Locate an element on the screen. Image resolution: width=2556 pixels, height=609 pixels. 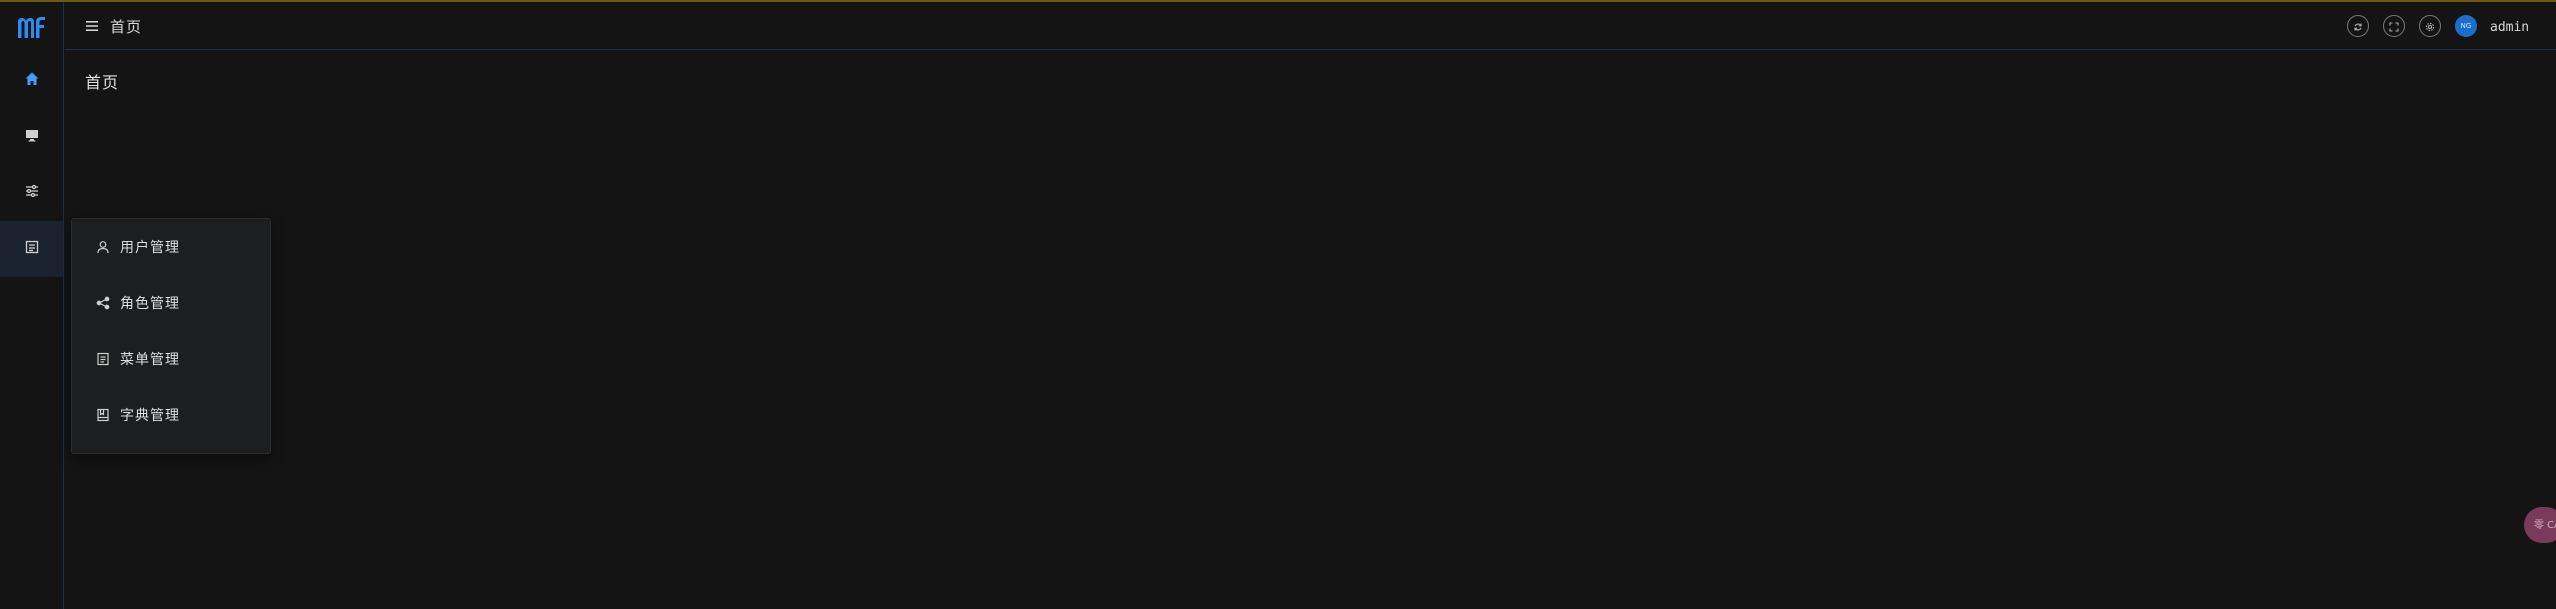
submenu-item-users: 用户管理 is located at coordinates (171, 247).